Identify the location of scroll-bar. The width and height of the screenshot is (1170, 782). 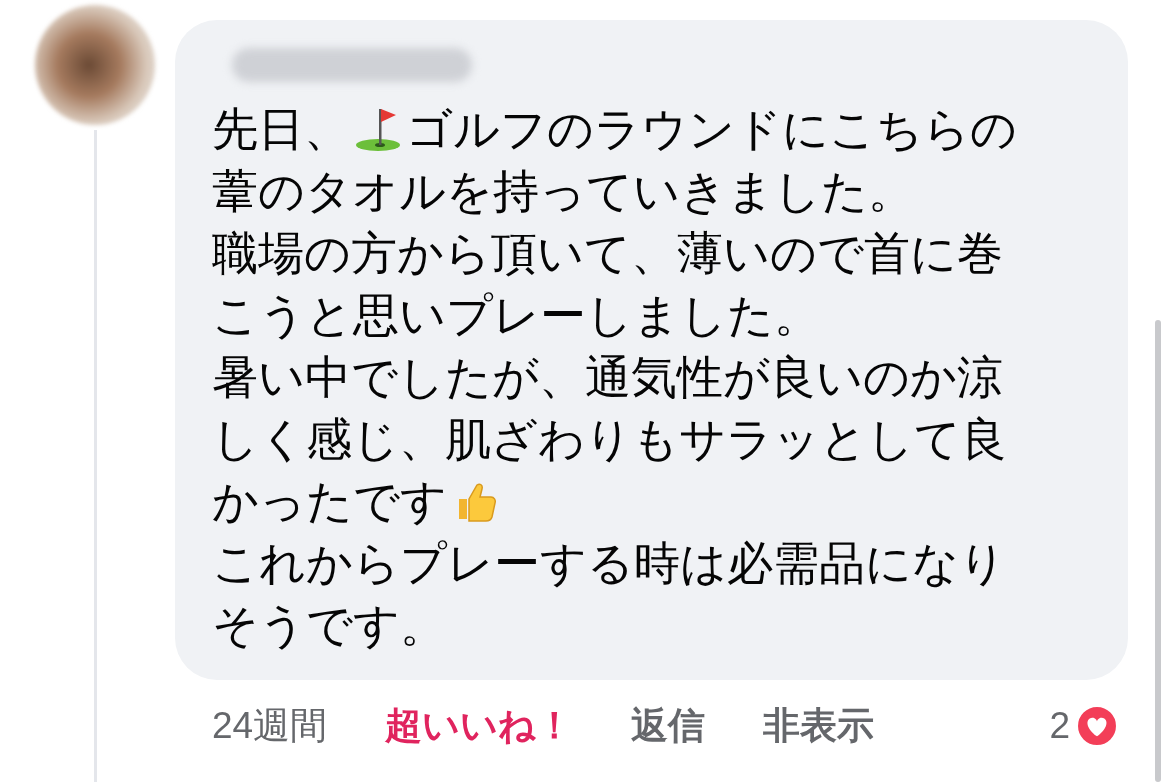
(1158, 551).